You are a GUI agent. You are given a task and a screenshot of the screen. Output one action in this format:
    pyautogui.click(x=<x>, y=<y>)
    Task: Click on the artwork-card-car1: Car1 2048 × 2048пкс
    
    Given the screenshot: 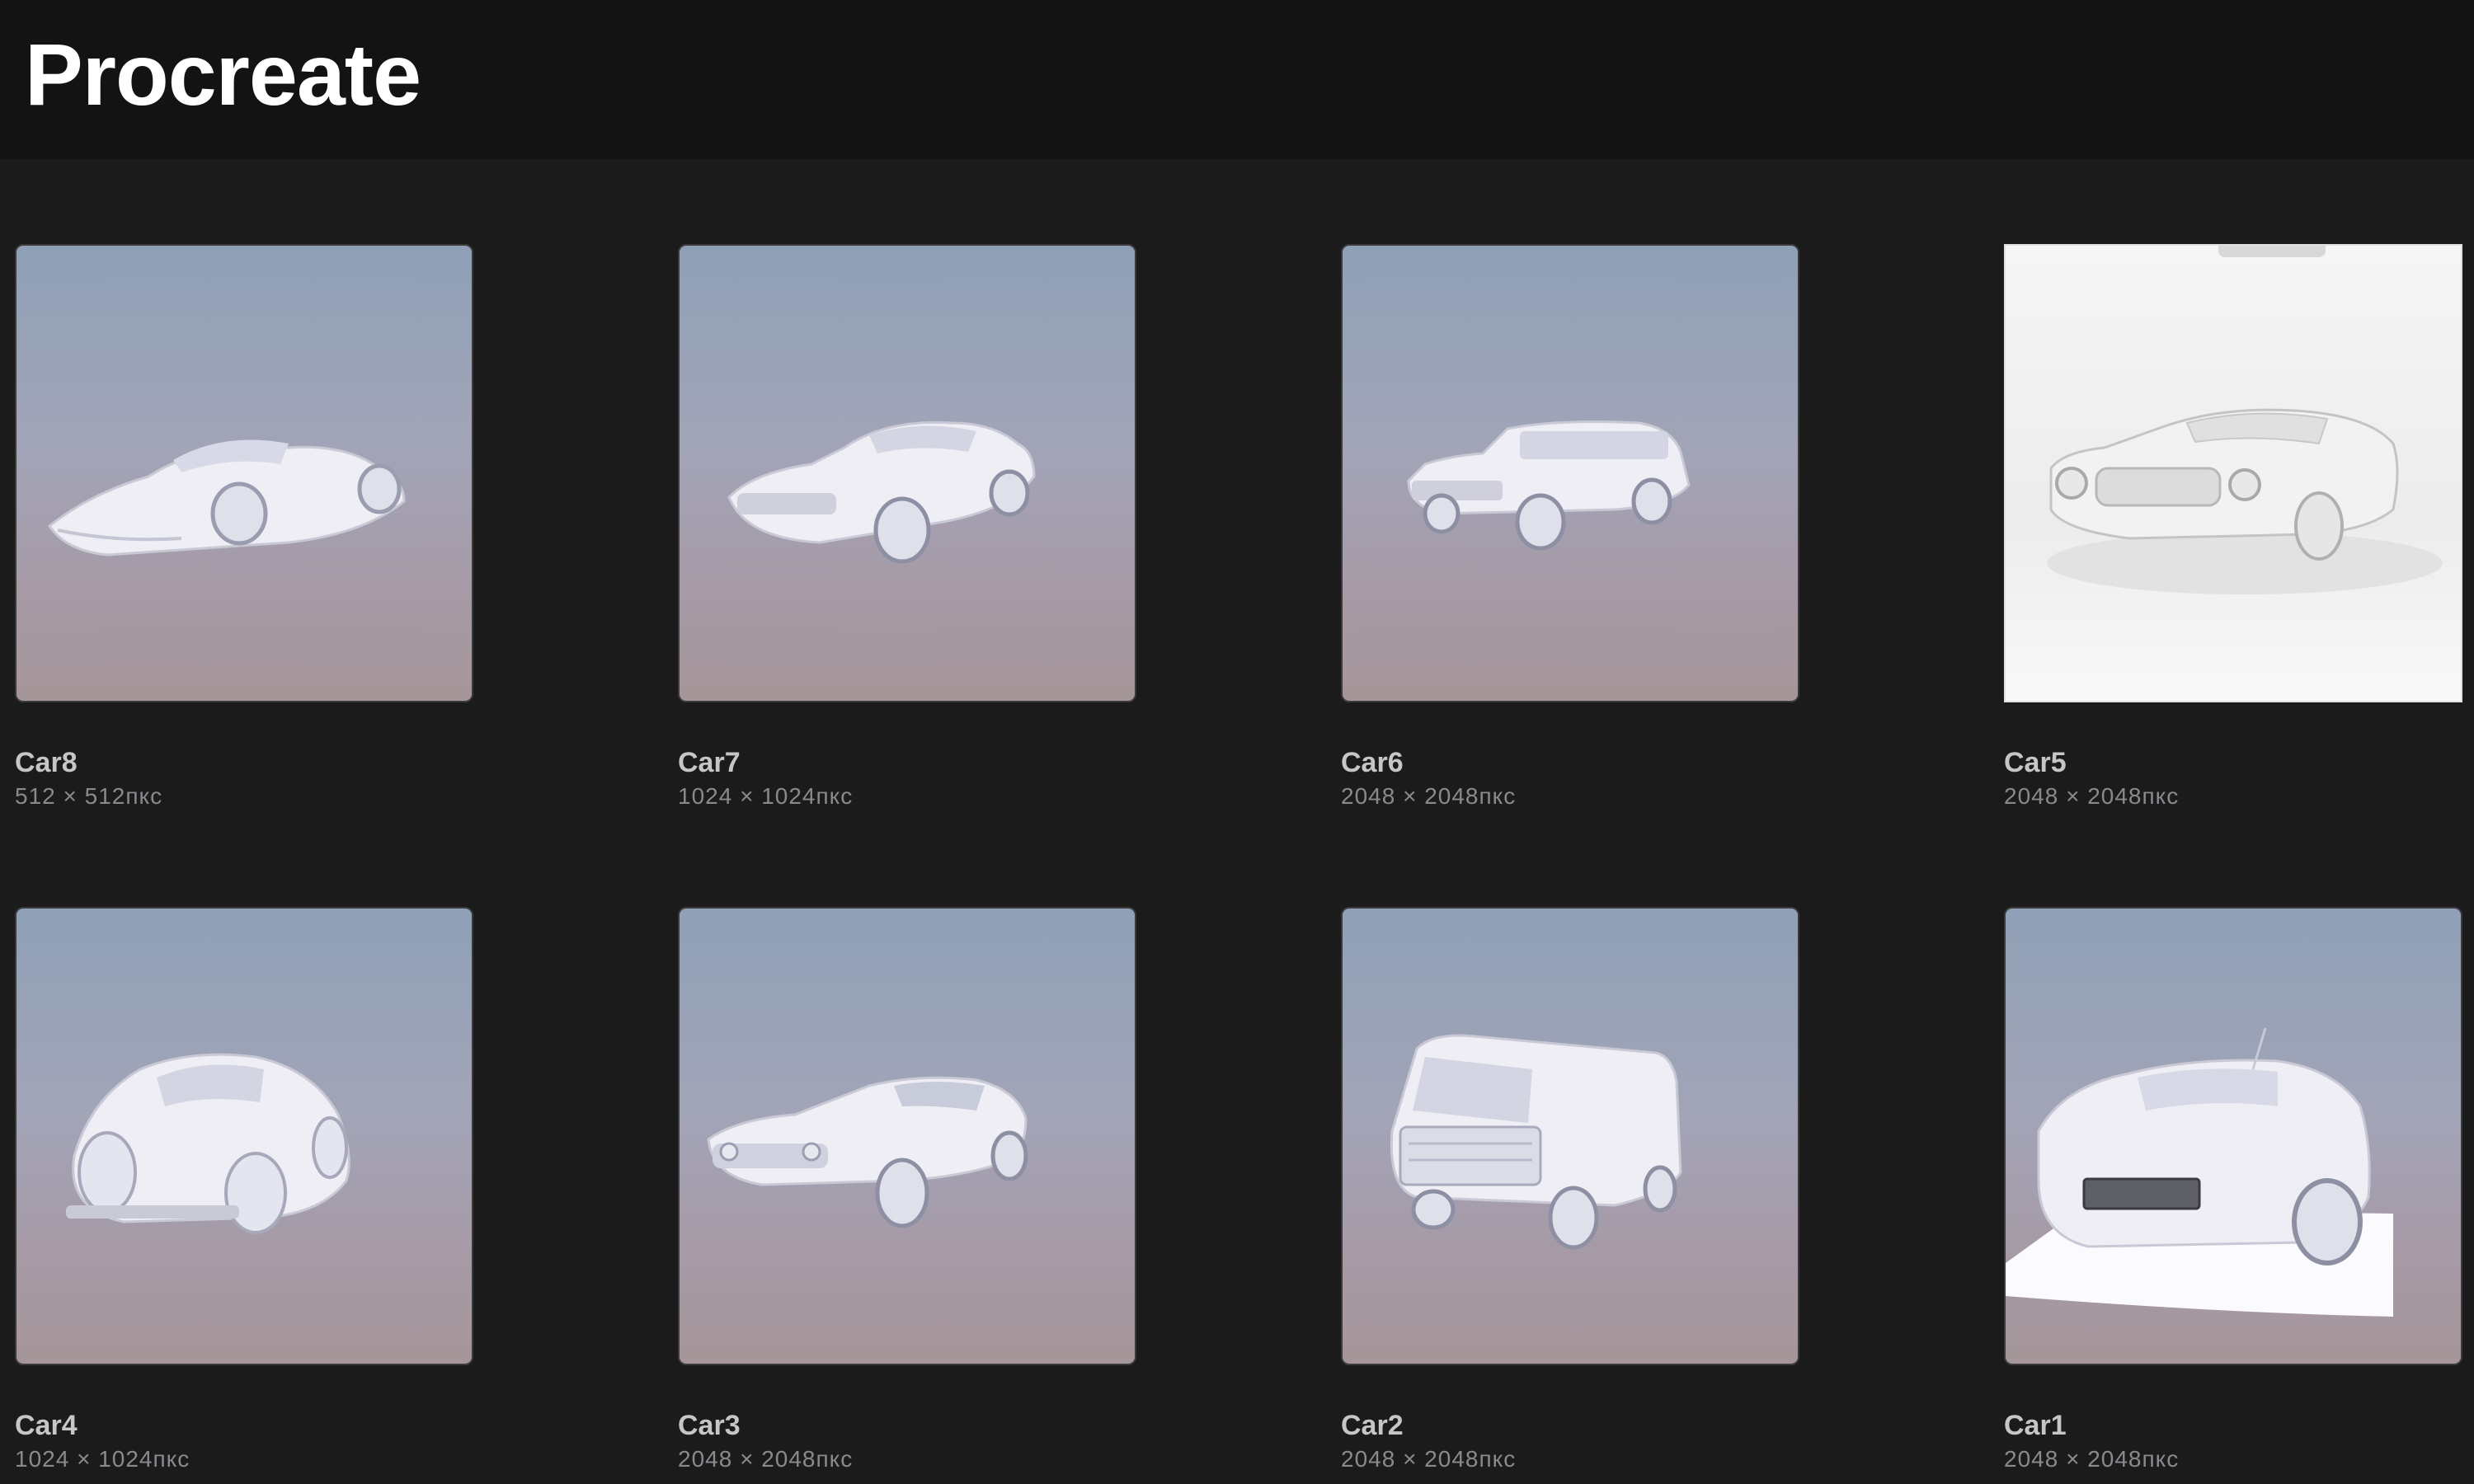 What is the action you would take?
    pyautogui.click(x=2235, y=1195)
    